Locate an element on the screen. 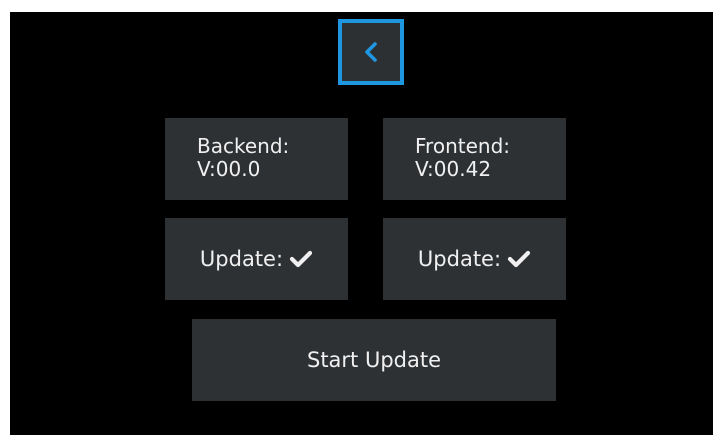 This screenshot has height=438, width=726. start-update-label: Start Update is located at coordinates (374, 360).